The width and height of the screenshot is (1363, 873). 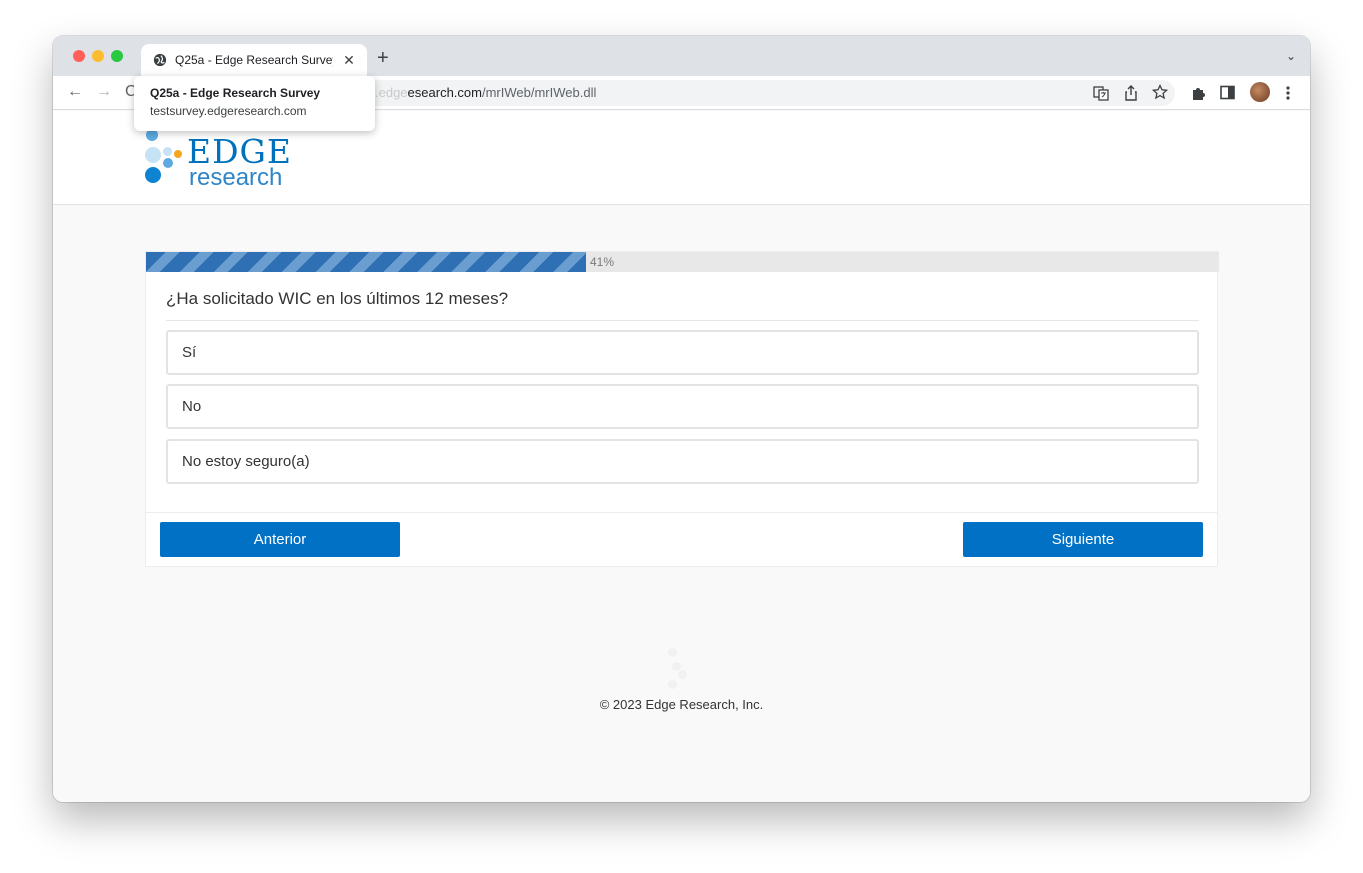 I want to click on back-icon: ←, so click(x=75, y=92).